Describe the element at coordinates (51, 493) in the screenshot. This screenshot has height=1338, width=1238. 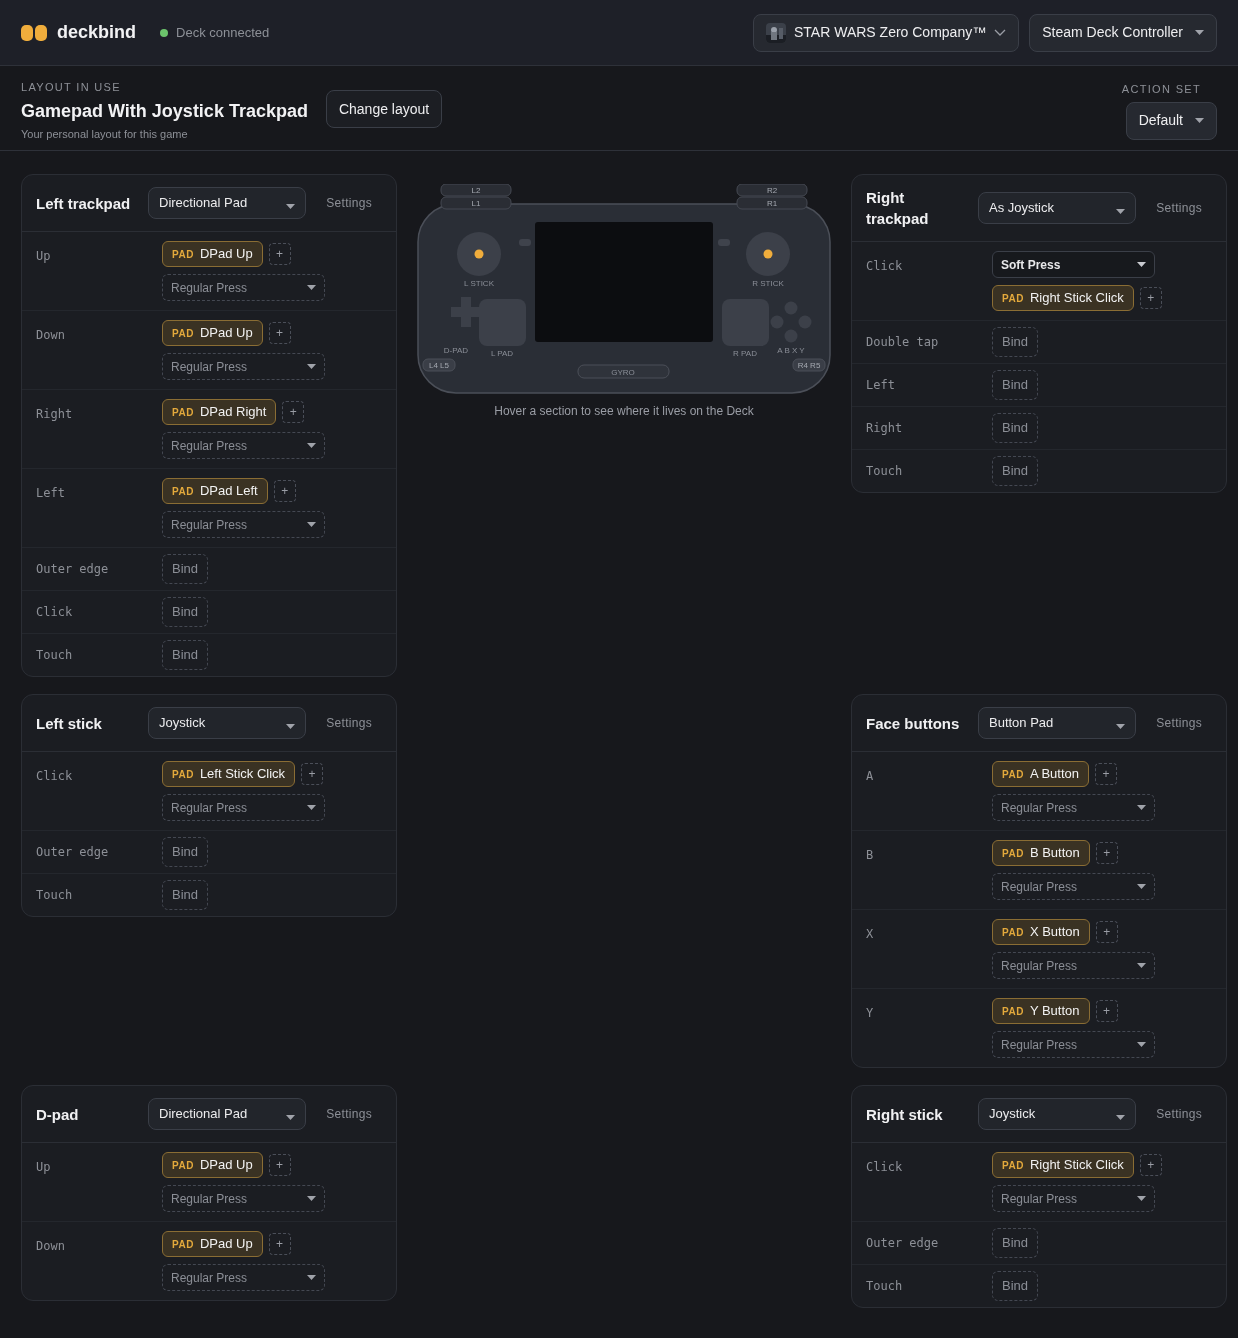
I see `input-label: Left` at that location.